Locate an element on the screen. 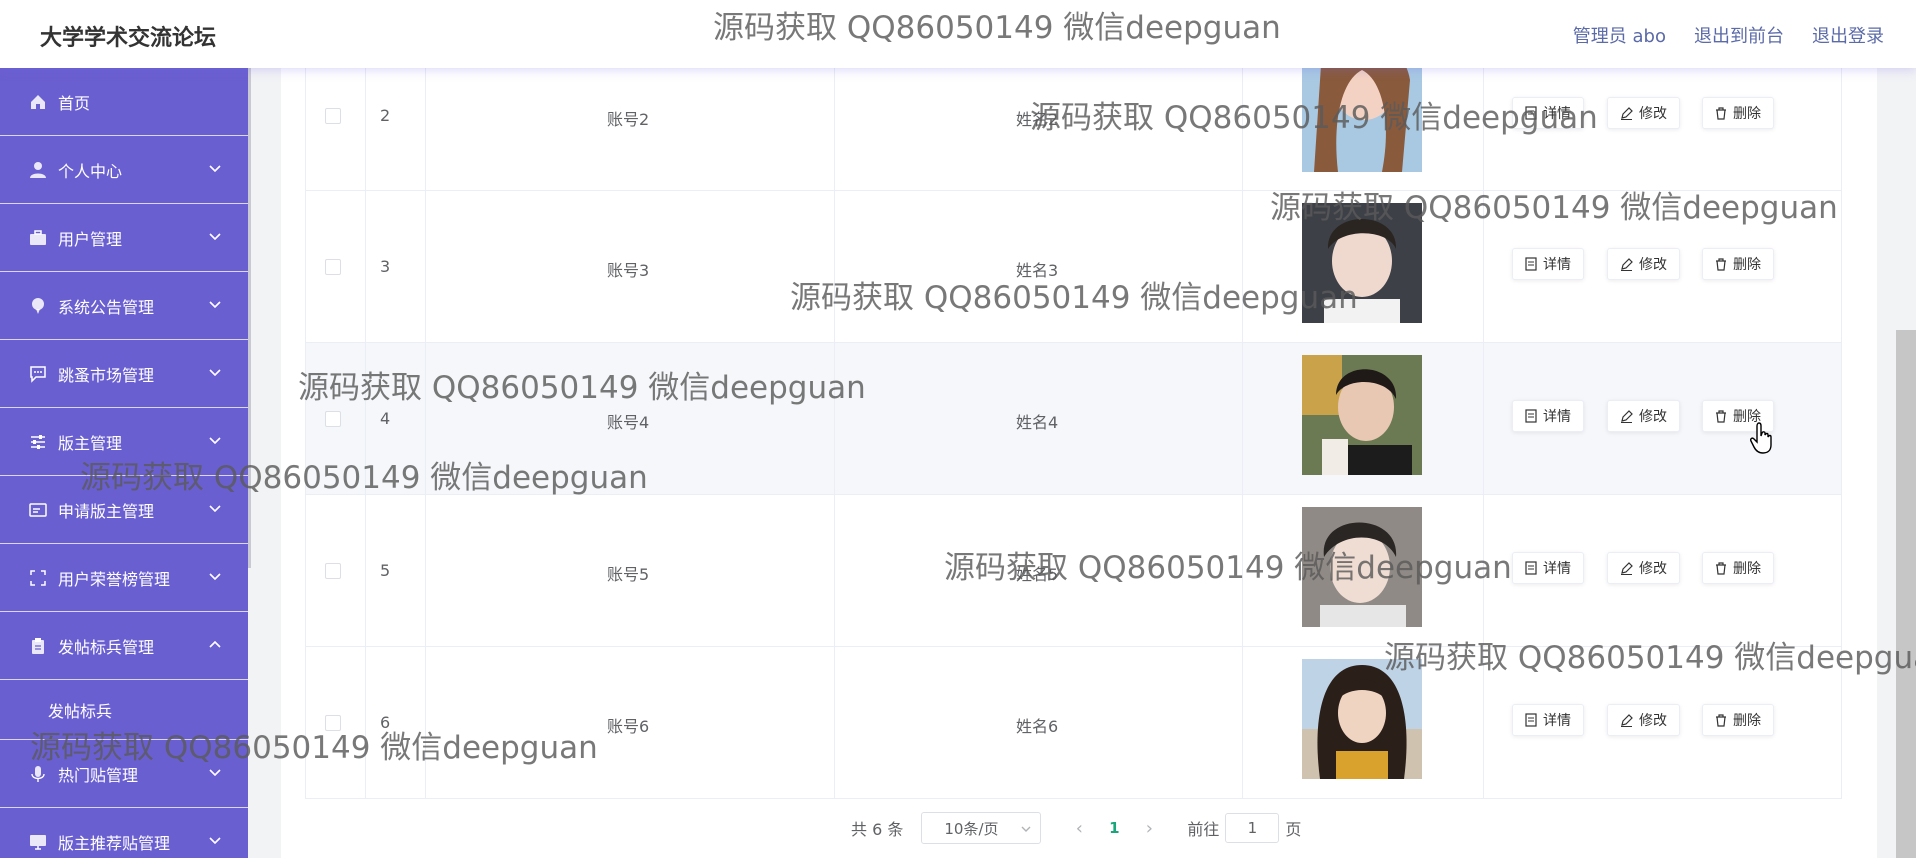 The height and width of the screenshot is (858, 1916). sidebar-item-label: 申请版主管理 is located at coordinates (106, 511).